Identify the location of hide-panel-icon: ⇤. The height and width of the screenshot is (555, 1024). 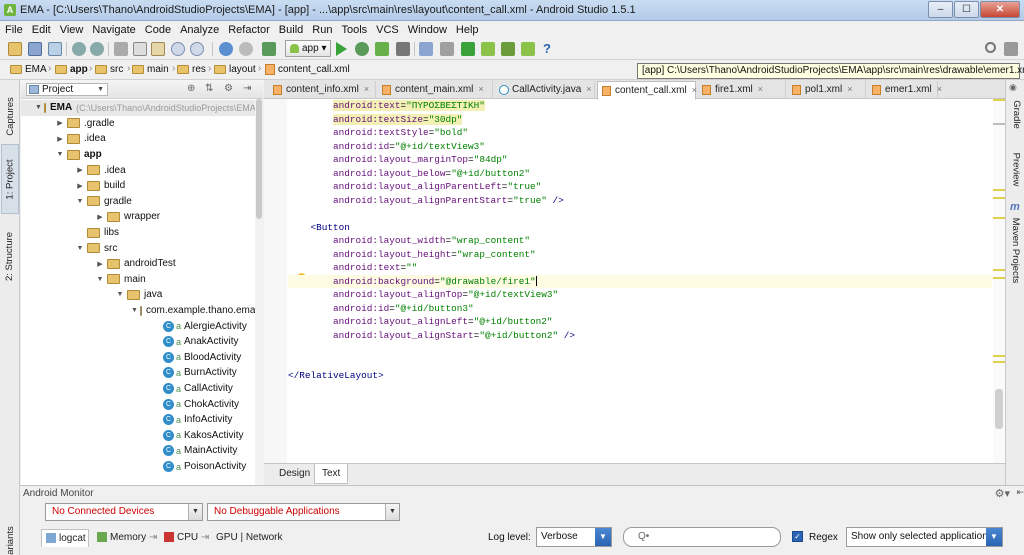
(1020, 492).